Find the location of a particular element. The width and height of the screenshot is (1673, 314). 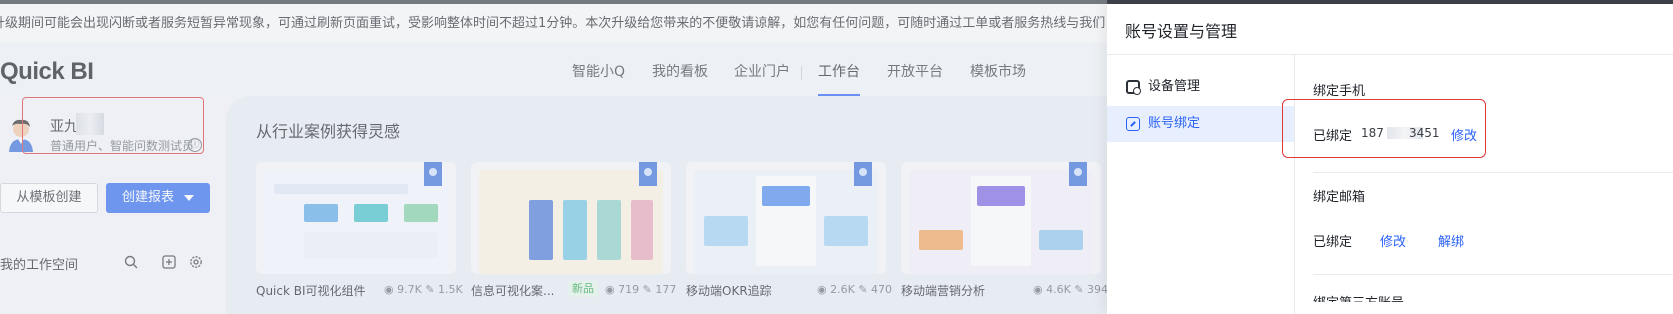

menu-item-label: 账号绑定 is located at coordinates (1174, 123).